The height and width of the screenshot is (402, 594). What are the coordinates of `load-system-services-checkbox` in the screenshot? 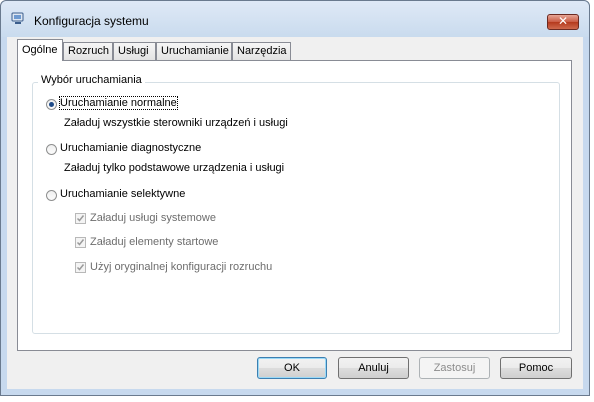 It's located at (80, 218).